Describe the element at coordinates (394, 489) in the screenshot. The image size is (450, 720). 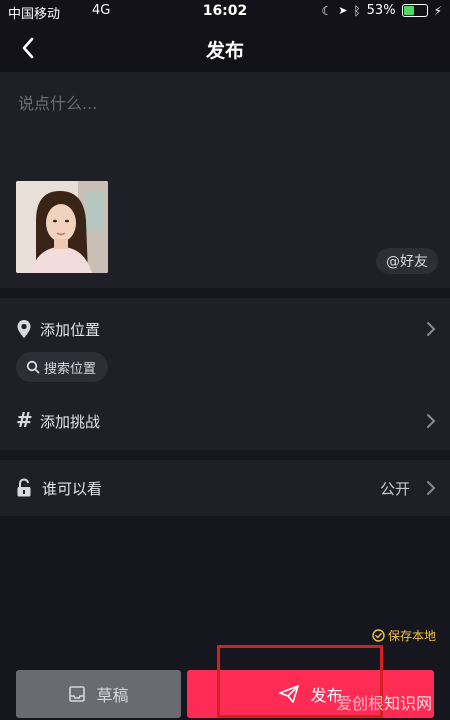
I see `visibility-value: 公开` at that location.